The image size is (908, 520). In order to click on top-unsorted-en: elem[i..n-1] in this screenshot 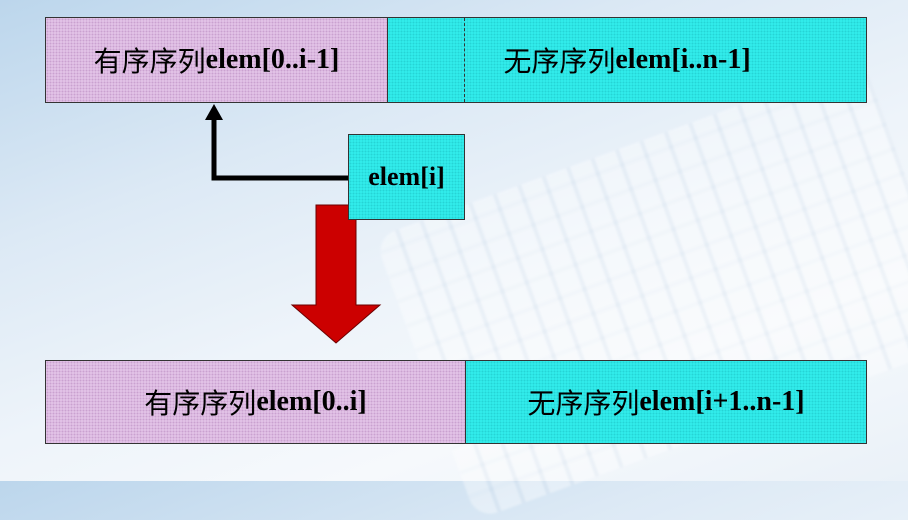, I will do `click(683, 59)`.